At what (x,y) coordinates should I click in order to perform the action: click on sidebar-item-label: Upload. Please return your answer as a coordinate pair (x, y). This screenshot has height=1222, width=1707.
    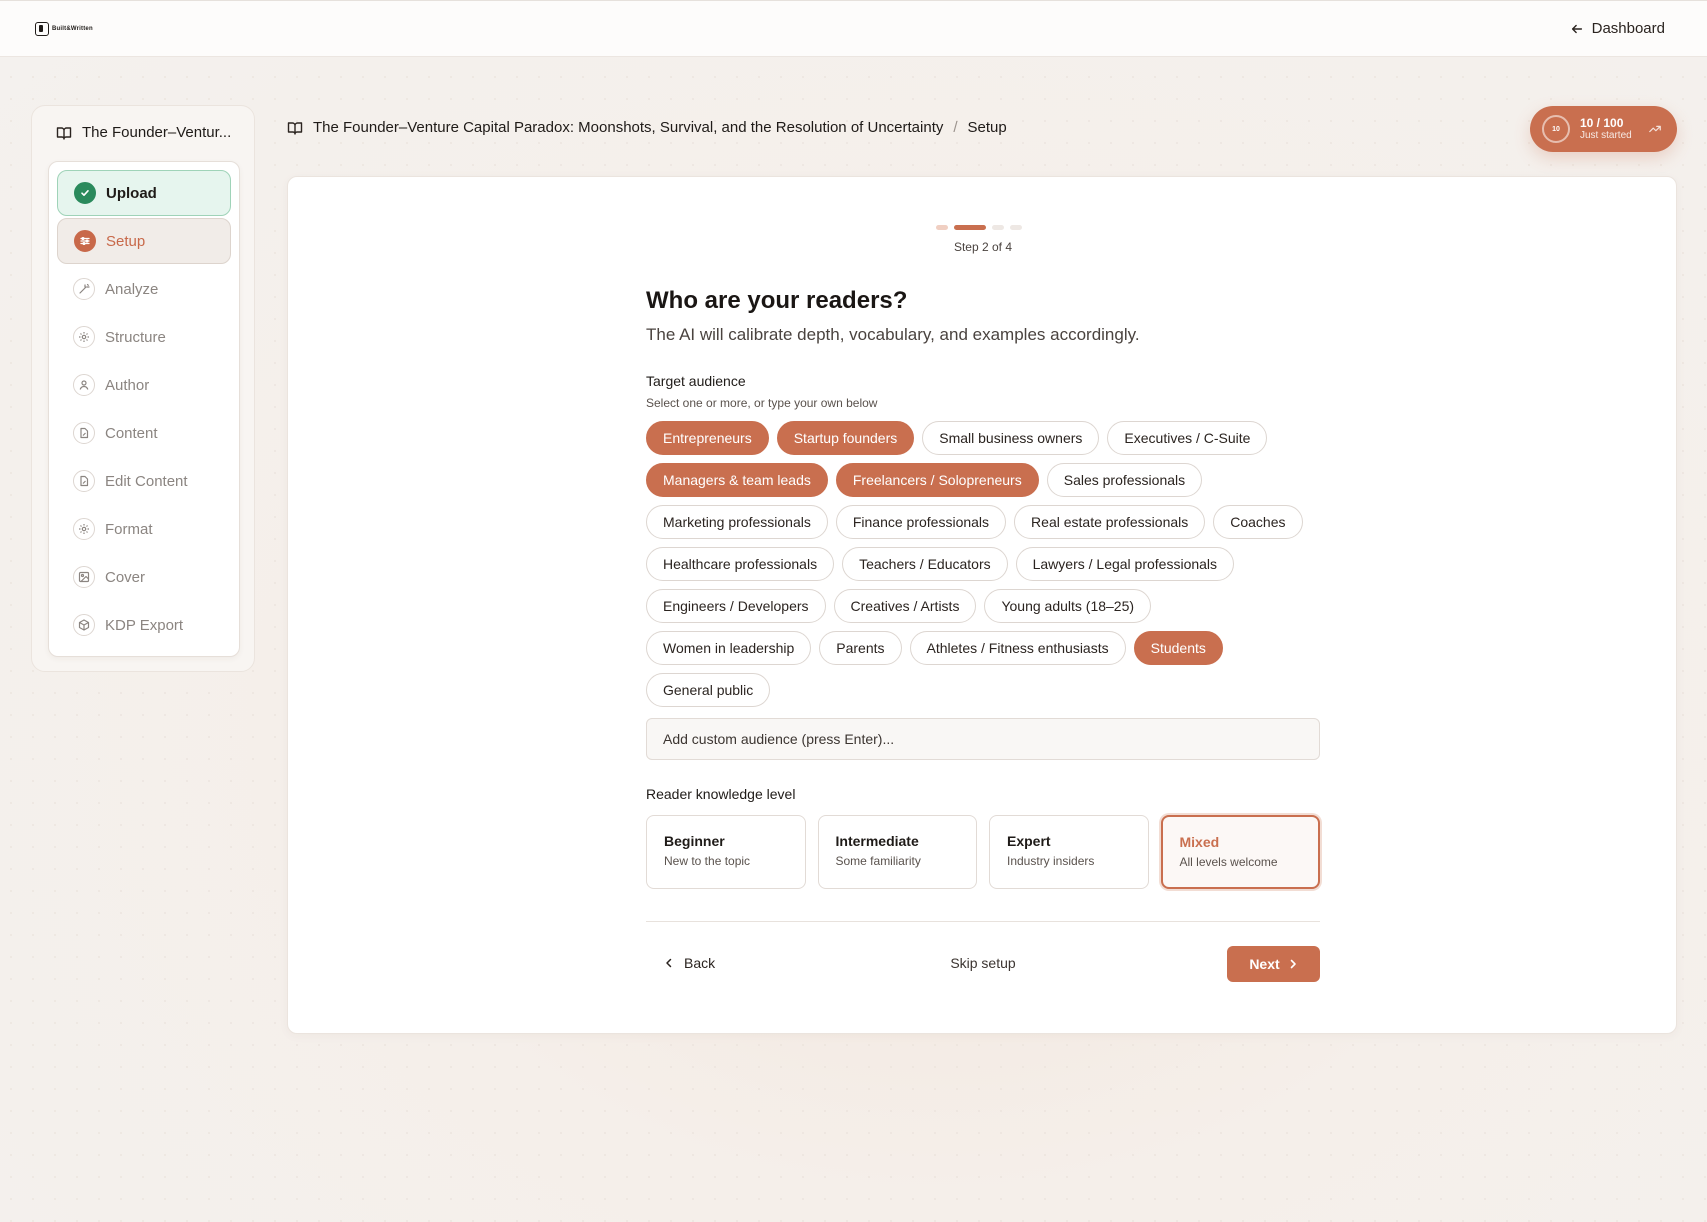
    Looking at the image, I should click on (131, 193).